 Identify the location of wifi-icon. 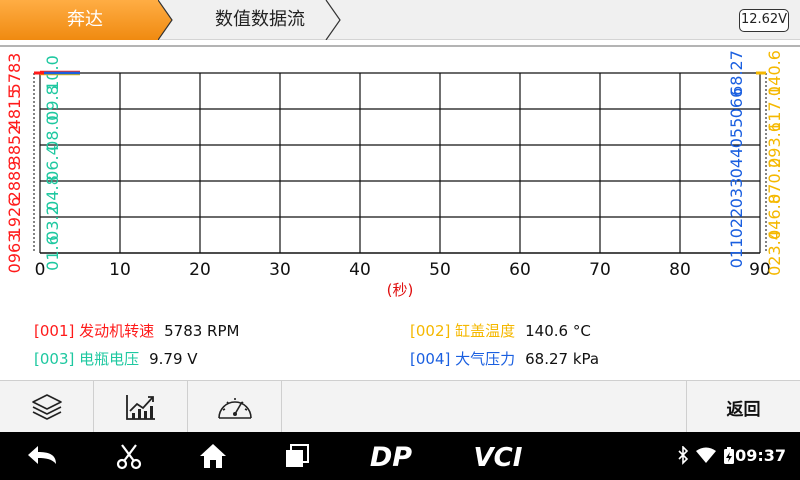
(706, 455).